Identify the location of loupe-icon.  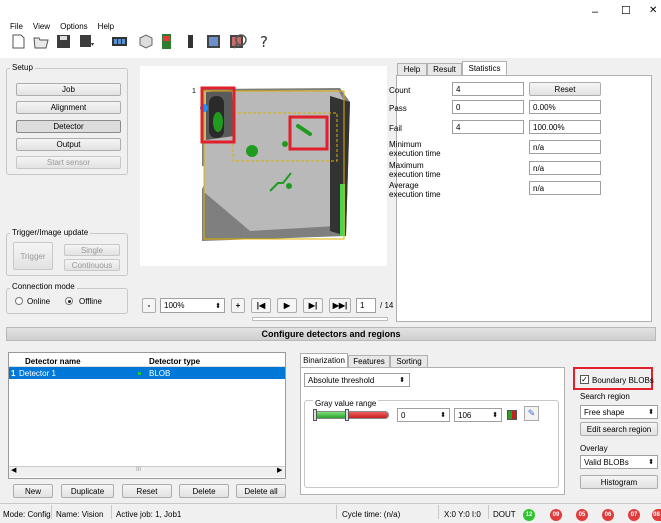
(240, 41).